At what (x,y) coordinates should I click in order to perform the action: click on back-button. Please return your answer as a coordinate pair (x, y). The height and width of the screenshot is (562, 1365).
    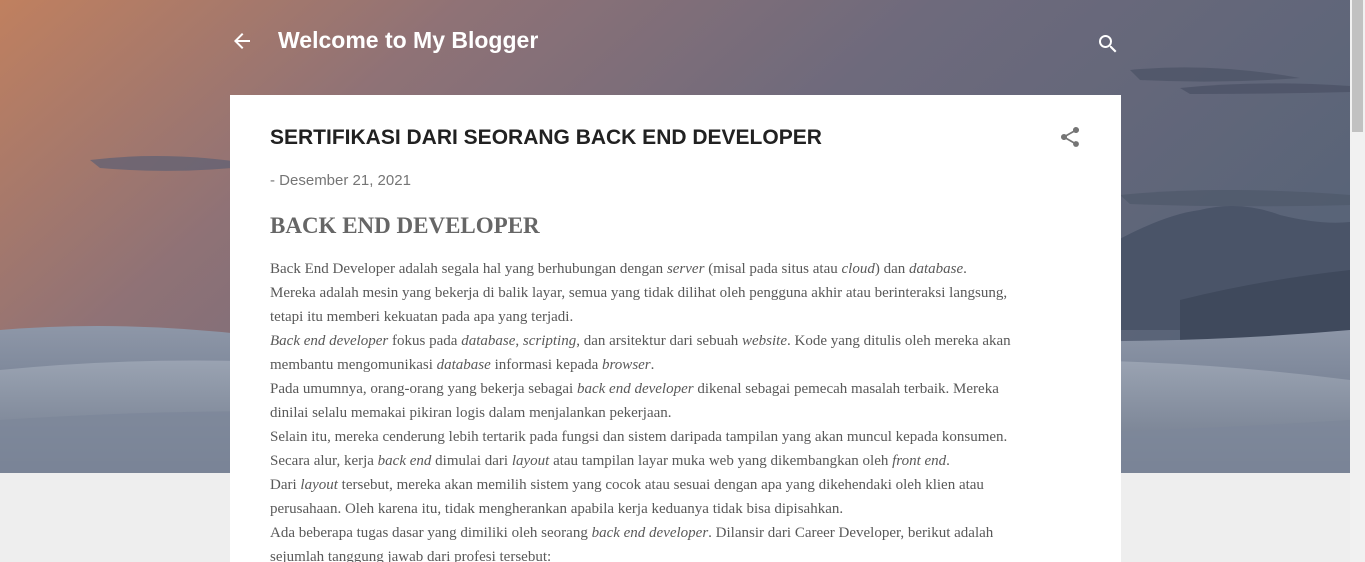
    Looking at the image, I should click on (242, 41).